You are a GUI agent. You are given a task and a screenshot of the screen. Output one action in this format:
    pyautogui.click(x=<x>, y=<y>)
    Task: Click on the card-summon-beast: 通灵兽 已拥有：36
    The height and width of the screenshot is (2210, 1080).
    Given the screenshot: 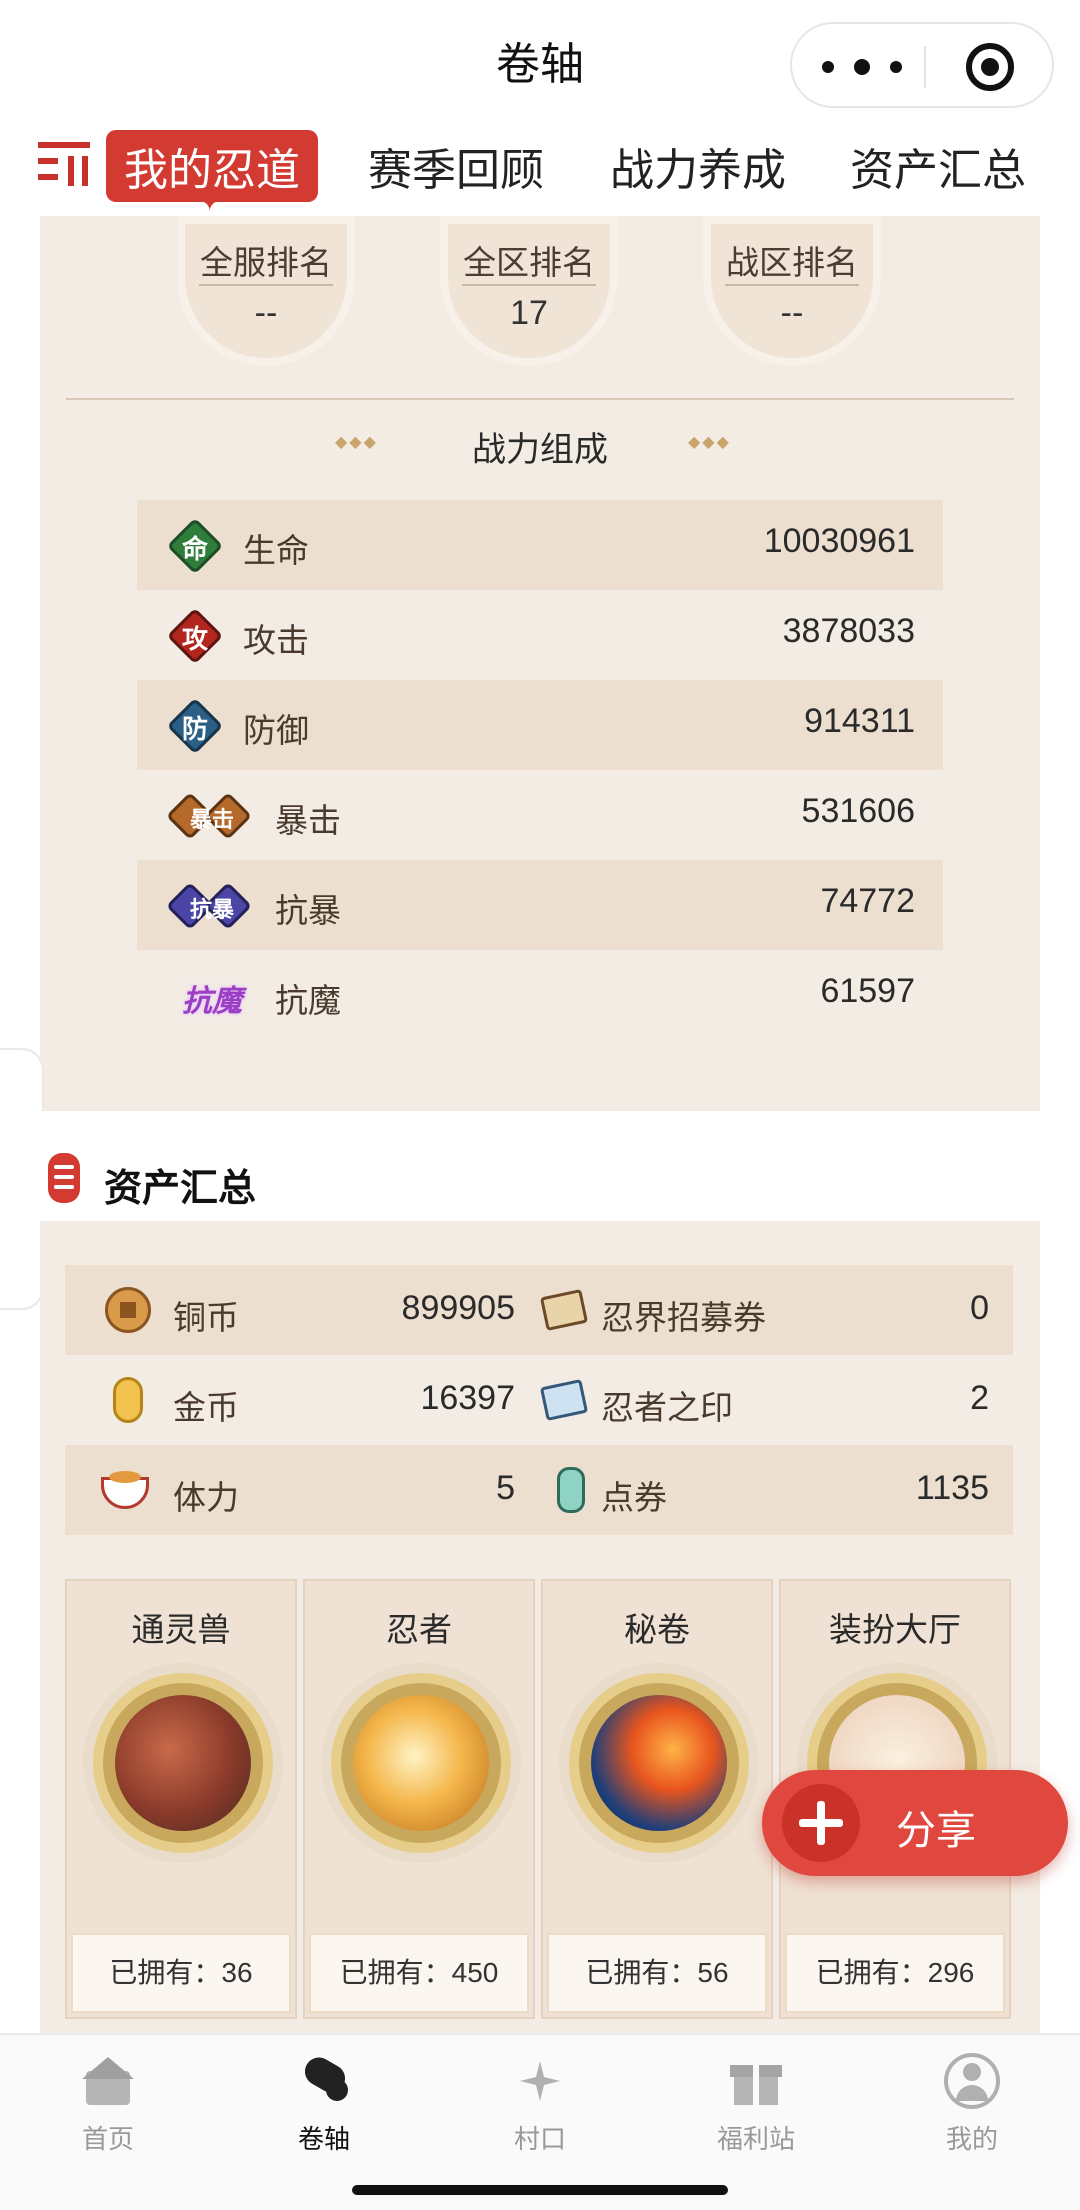 What is the action you would take?
    pyautogui.click(x=181, y=1799)
    